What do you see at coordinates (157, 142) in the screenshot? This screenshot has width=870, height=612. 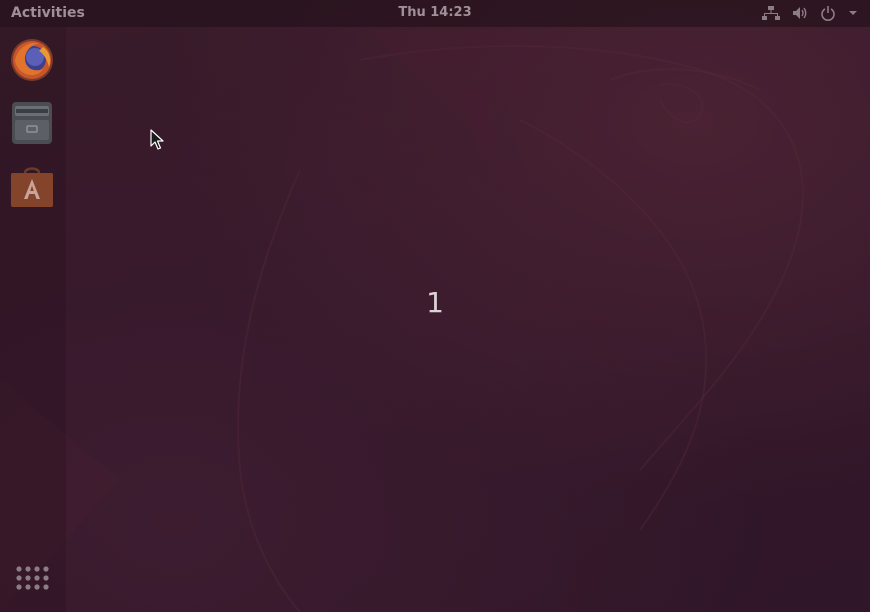 I see `mouse-cursor-icon` at bounding box center [157, 142].